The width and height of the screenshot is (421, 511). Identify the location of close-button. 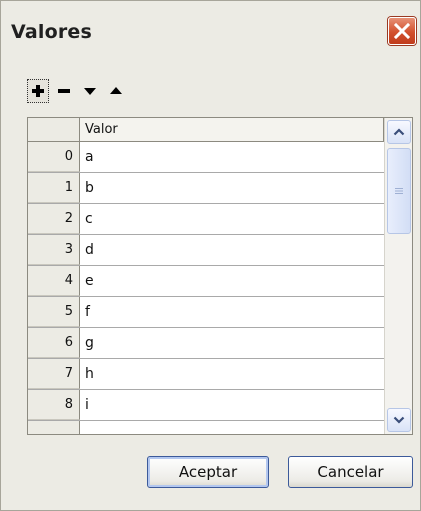
(402, 31).